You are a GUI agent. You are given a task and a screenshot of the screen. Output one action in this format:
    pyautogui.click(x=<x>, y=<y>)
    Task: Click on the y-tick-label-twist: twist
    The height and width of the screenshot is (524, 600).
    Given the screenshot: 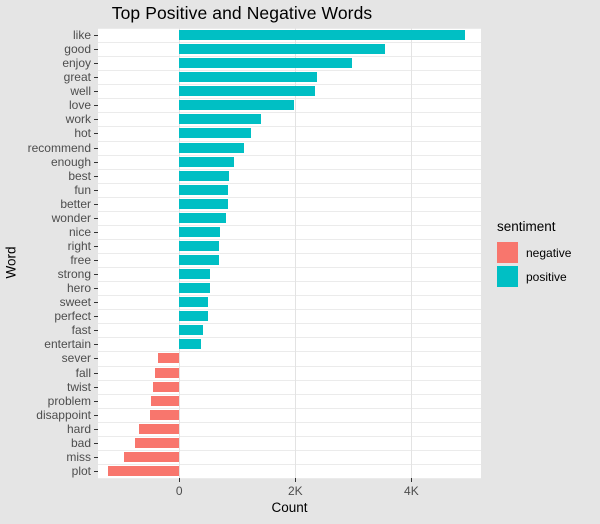 What is the action you would take?
    pyautogui.click(x=79, y=386)
    